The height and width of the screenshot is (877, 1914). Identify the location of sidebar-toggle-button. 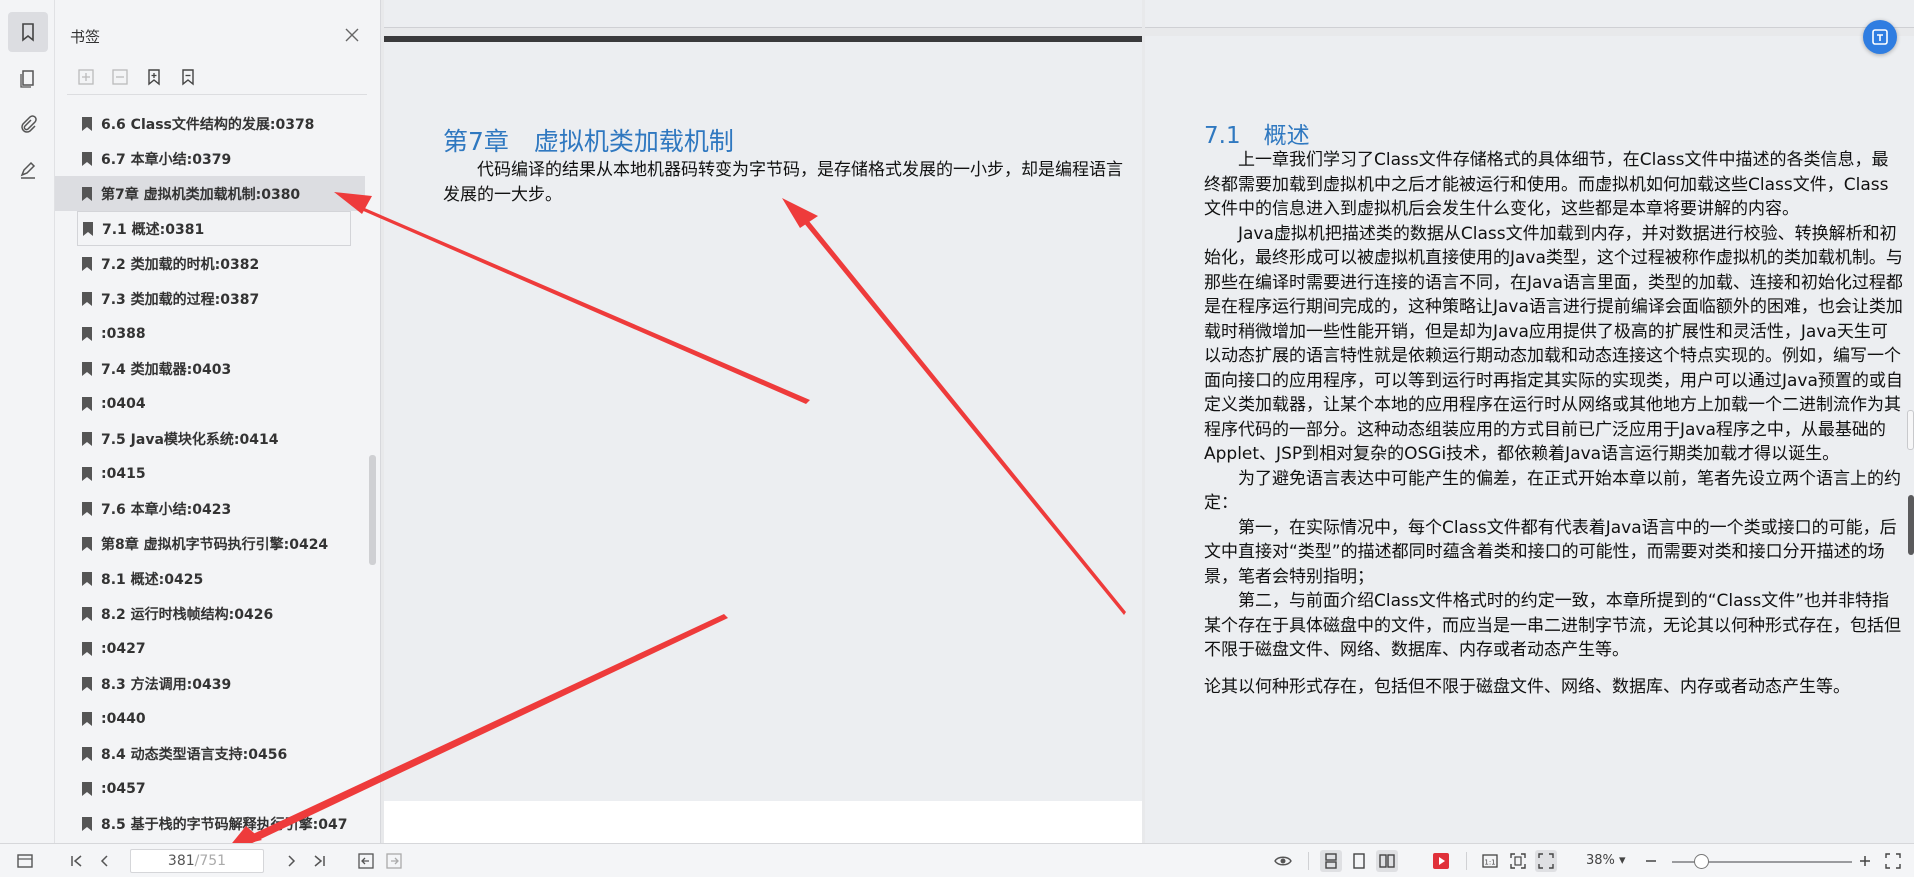
(25, 861).